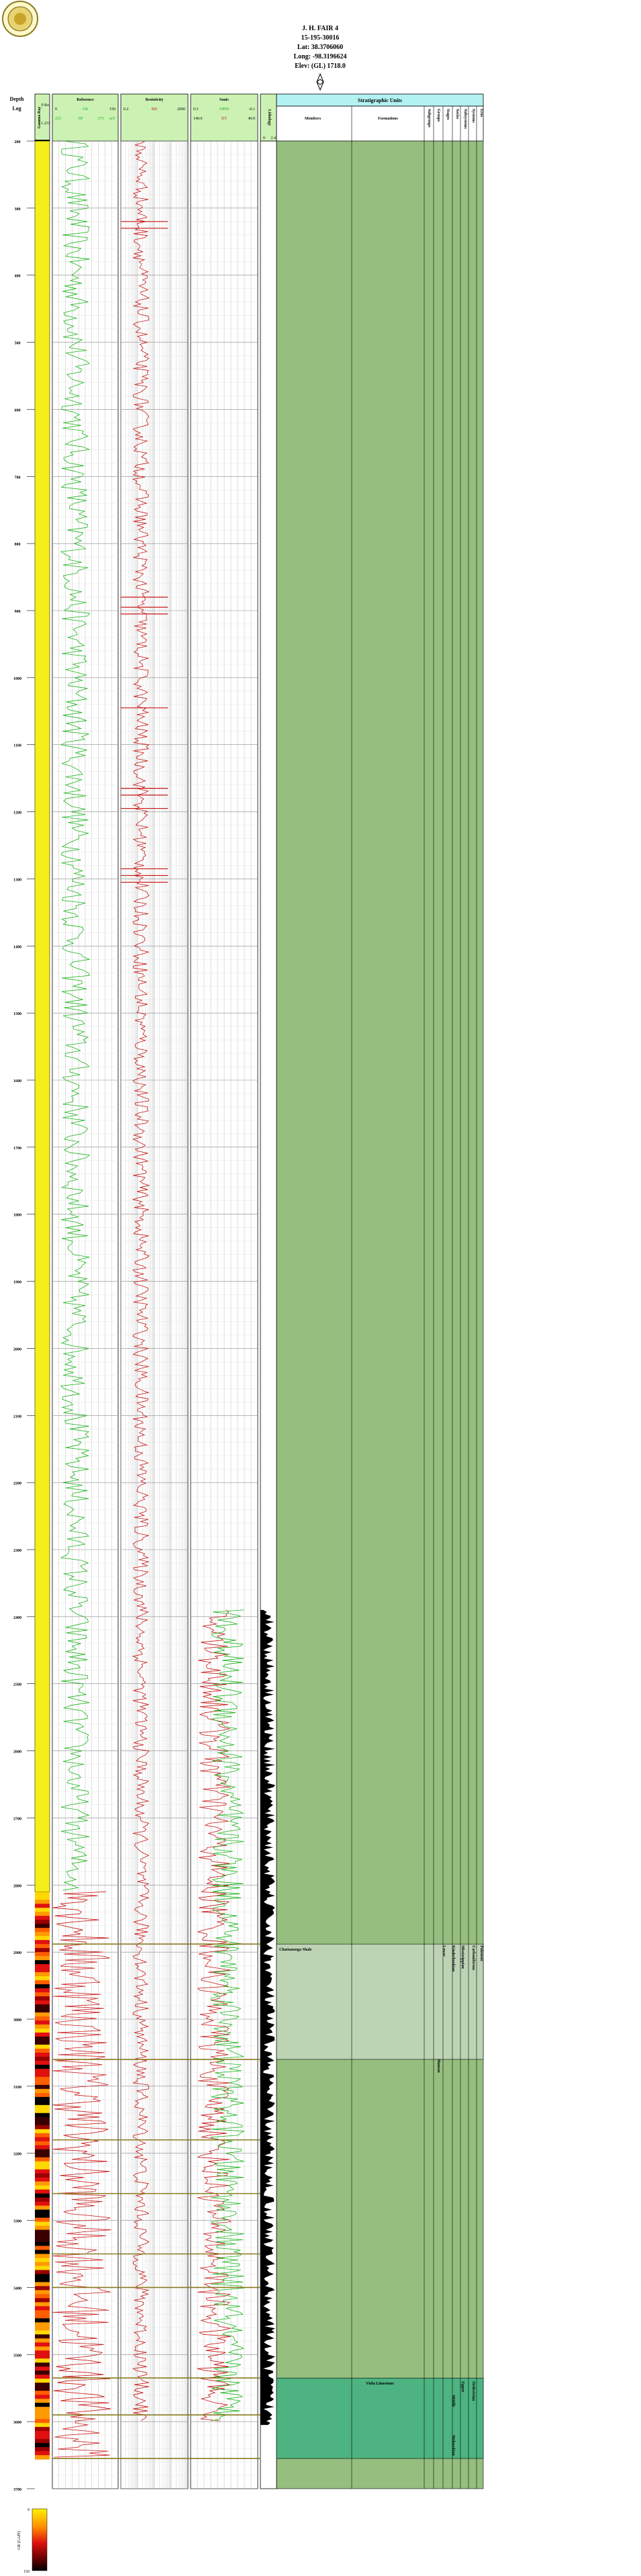  What do you see at coordinates (17, 1618) in the screenshot?
I see `depth-tick-label: 2400` at bounding box center [17, 1618].